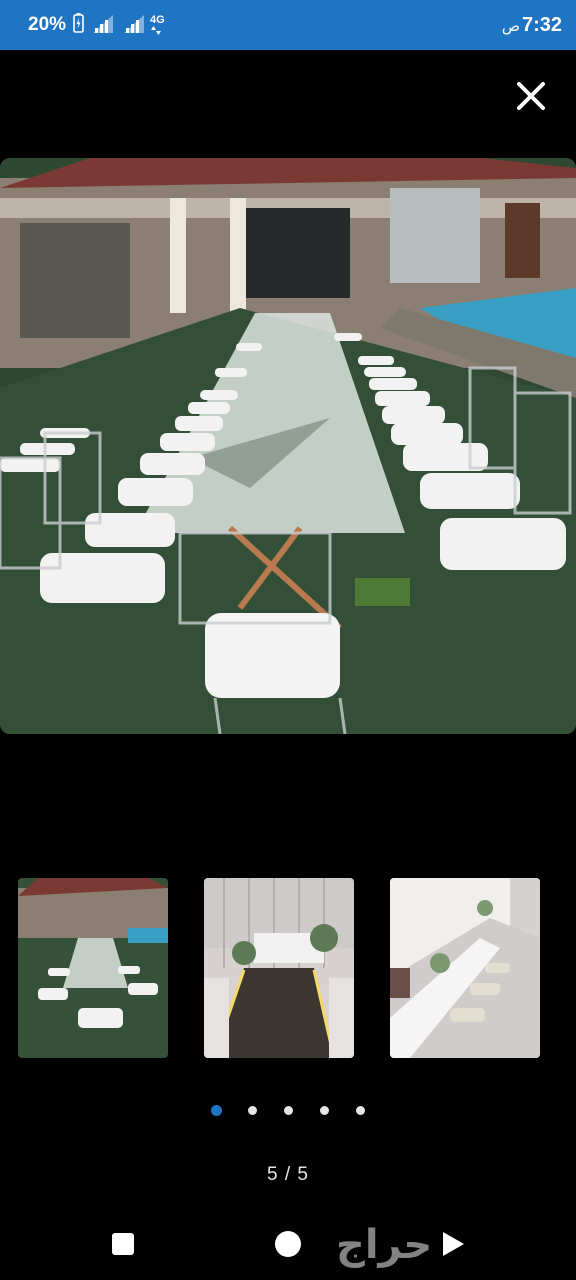  What do you see at coordinates (510, 26) in the screenshot?
I see `ampm-label: ص` at bounding box center [510, 26].